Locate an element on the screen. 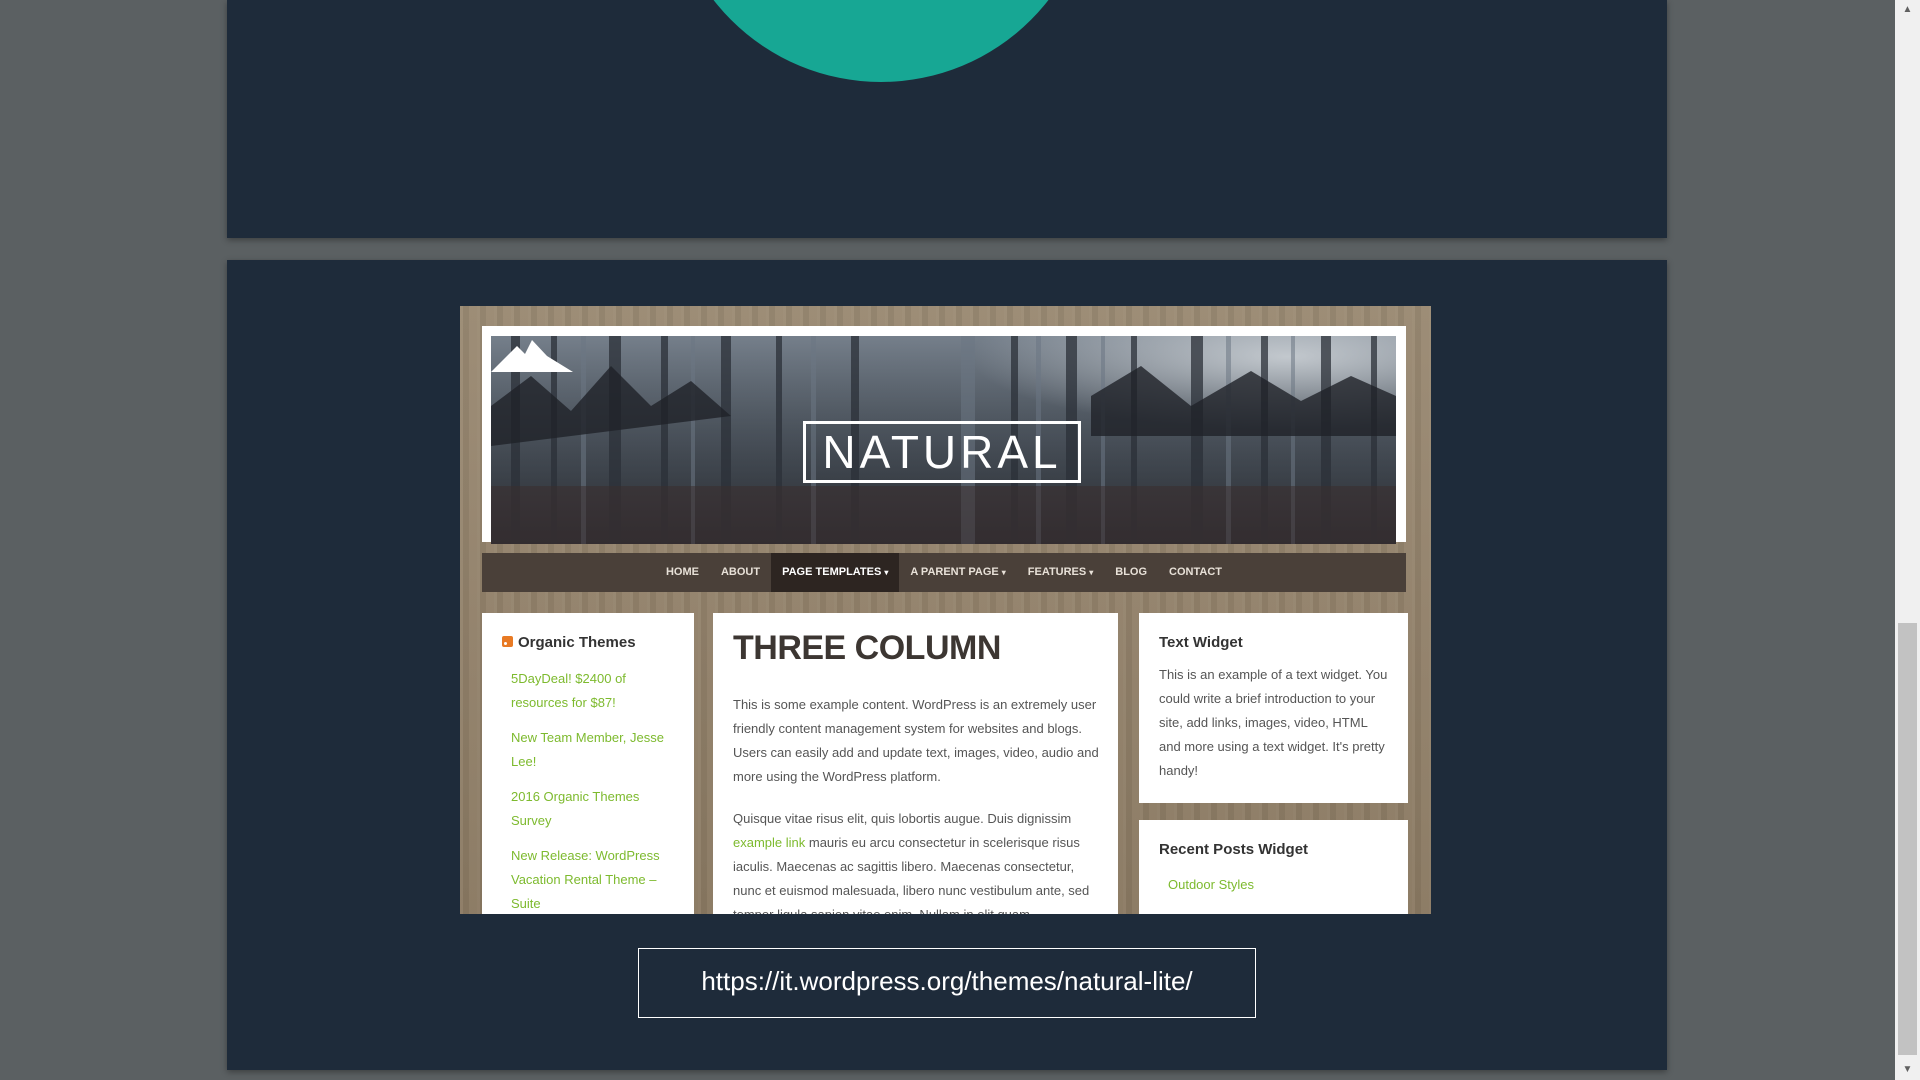  example-link: example link is located at coordinates (769, 842).